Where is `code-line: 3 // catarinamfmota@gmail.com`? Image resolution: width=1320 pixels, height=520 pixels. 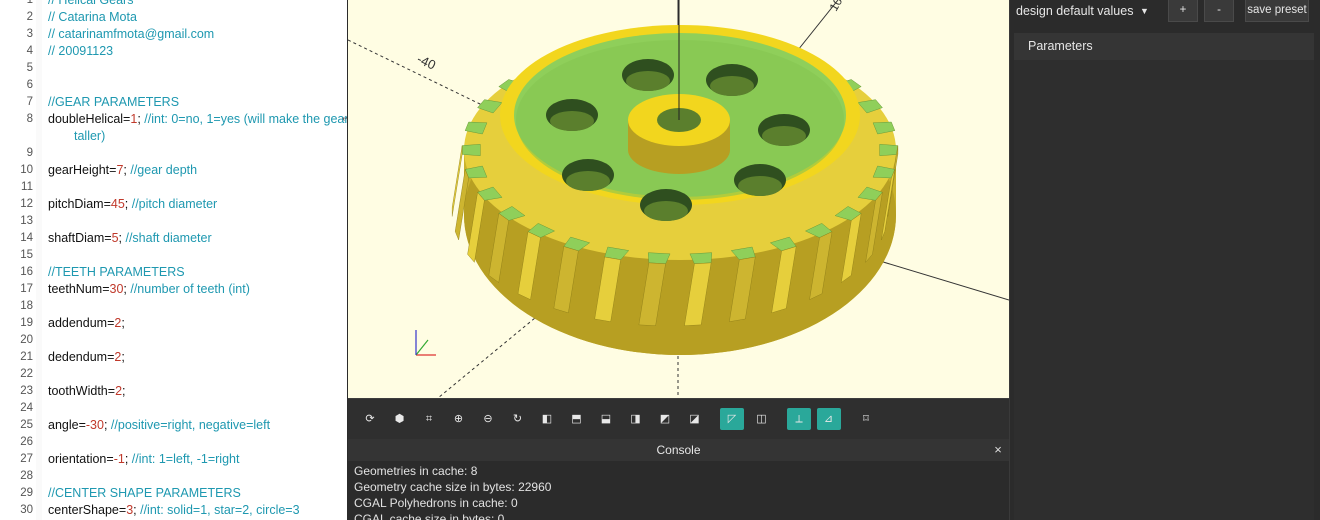
code-line: 3 // catarinamfmota@gmail.com is located at coordinates (173, 34).